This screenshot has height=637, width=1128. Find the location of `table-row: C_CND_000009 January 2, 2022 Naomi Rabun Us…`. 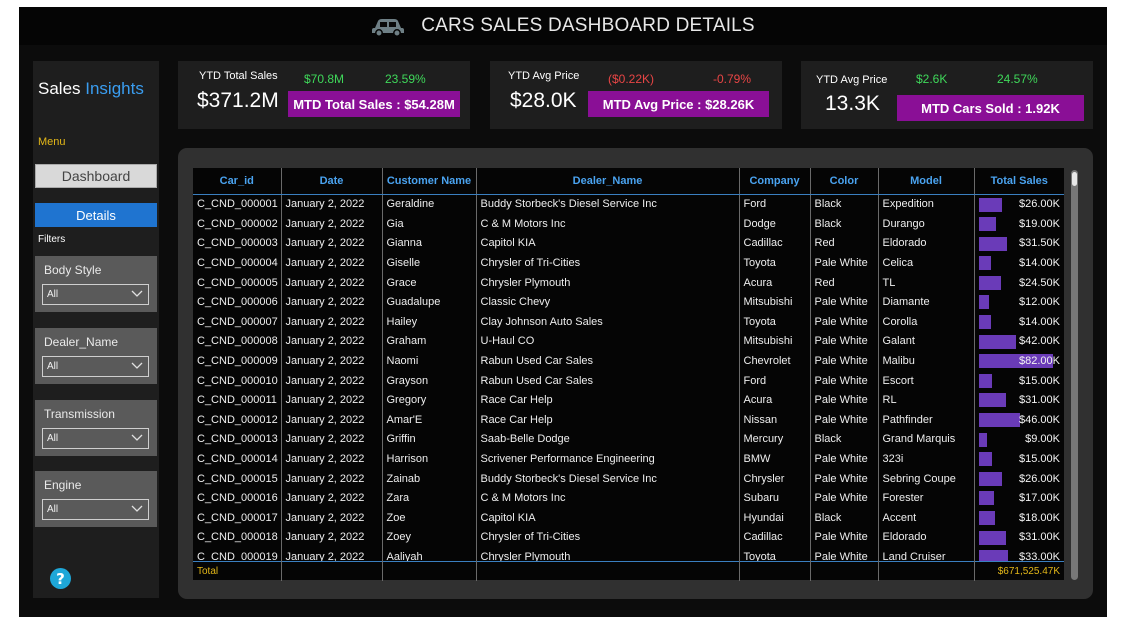

table-row: C_CND_000009 January 2, 2022 Naomi Rabun Us… is located at coordinates (628, 361).